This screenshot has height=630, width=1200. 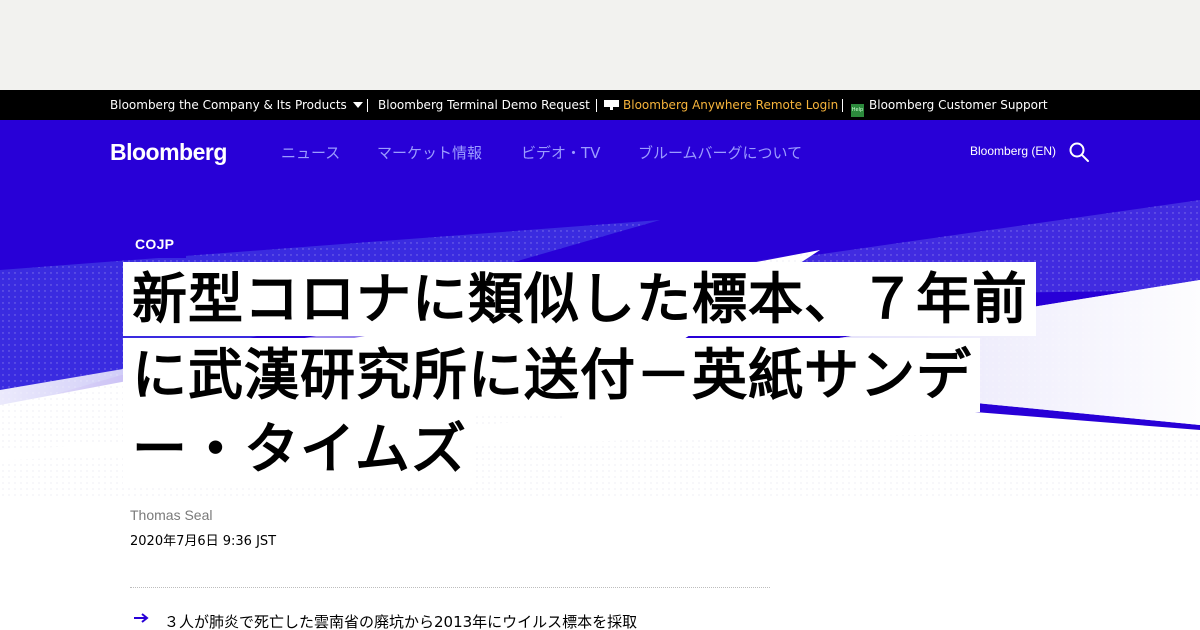 What do you see at coordinates (560, 152) in the screenshot?
I see `nav-video-tv: ビデオ・TV` at bounding box center [560, 152].